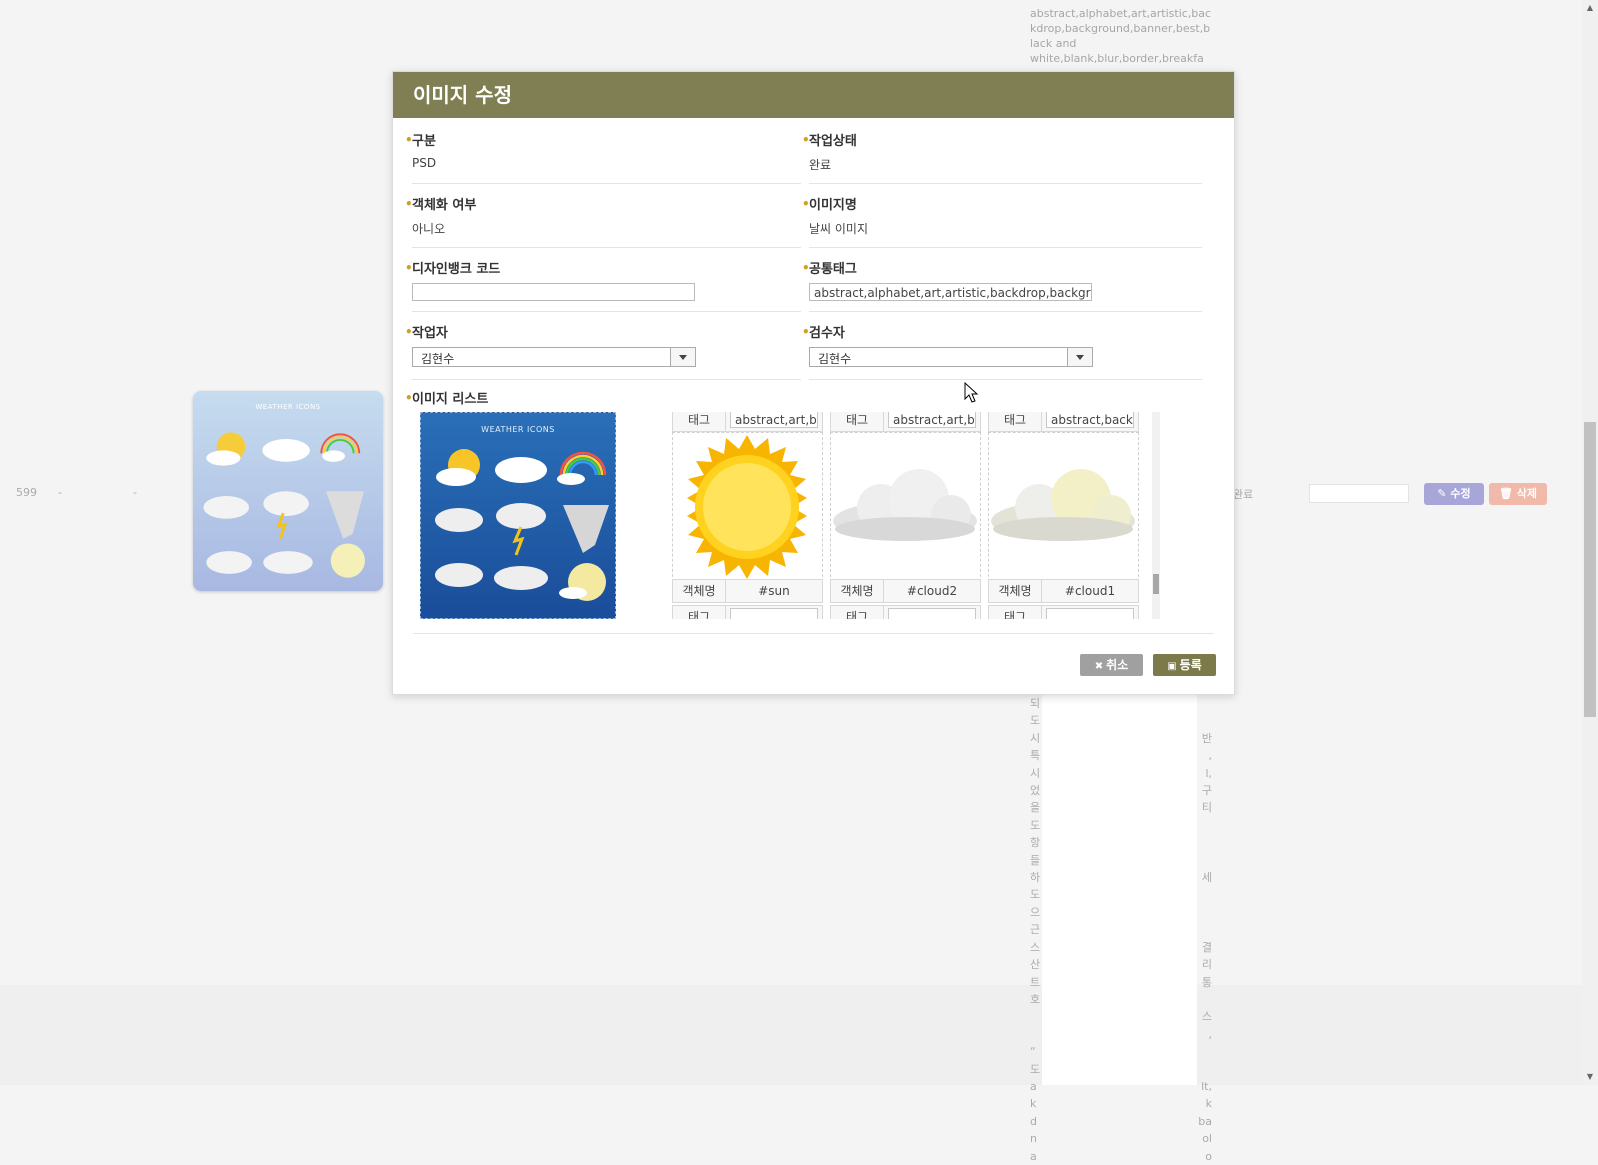  What do you see at coordinates (1454, 494) in the screenshot?
I see `edit-button: ✎ 수정` at bounding box center [1454, 494].